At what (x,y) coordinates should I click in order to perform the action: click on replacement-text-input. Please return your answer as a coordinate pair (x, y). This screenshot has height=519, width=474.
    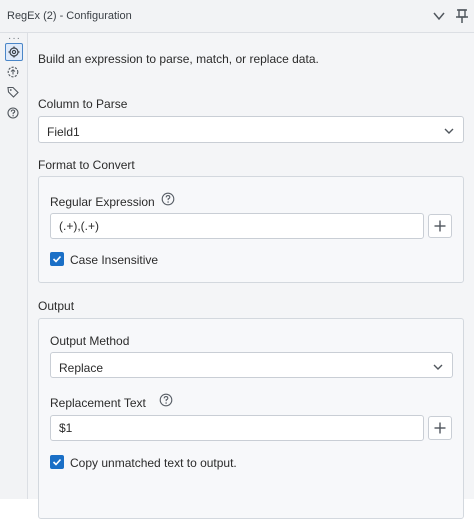
    Looking at the image, I should click on (237, 428).